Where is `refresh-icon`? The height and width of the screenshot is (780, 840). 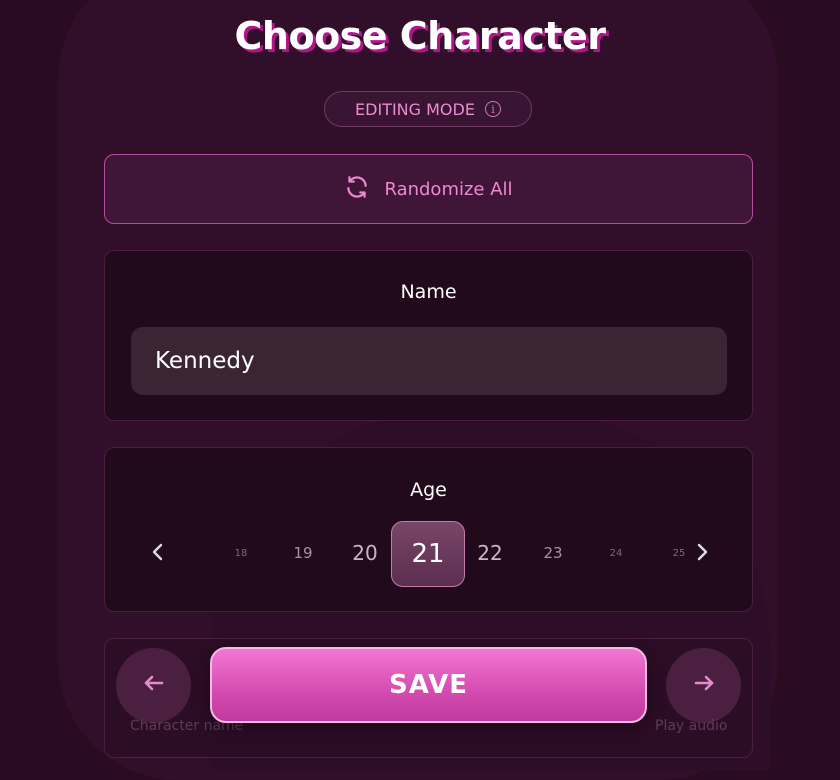 refresh-icon is located at coordinates (357, 189).